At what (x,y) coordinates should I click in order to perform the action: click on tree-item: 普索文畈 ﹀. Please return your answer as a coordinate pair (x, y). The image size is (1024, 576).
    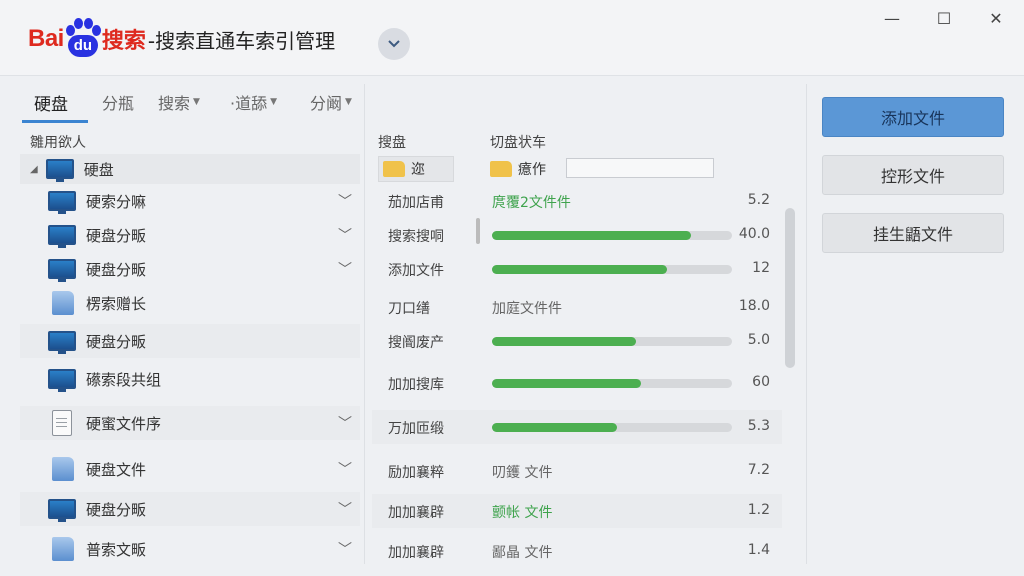
    Looking at the image, I should click on (190, 549).